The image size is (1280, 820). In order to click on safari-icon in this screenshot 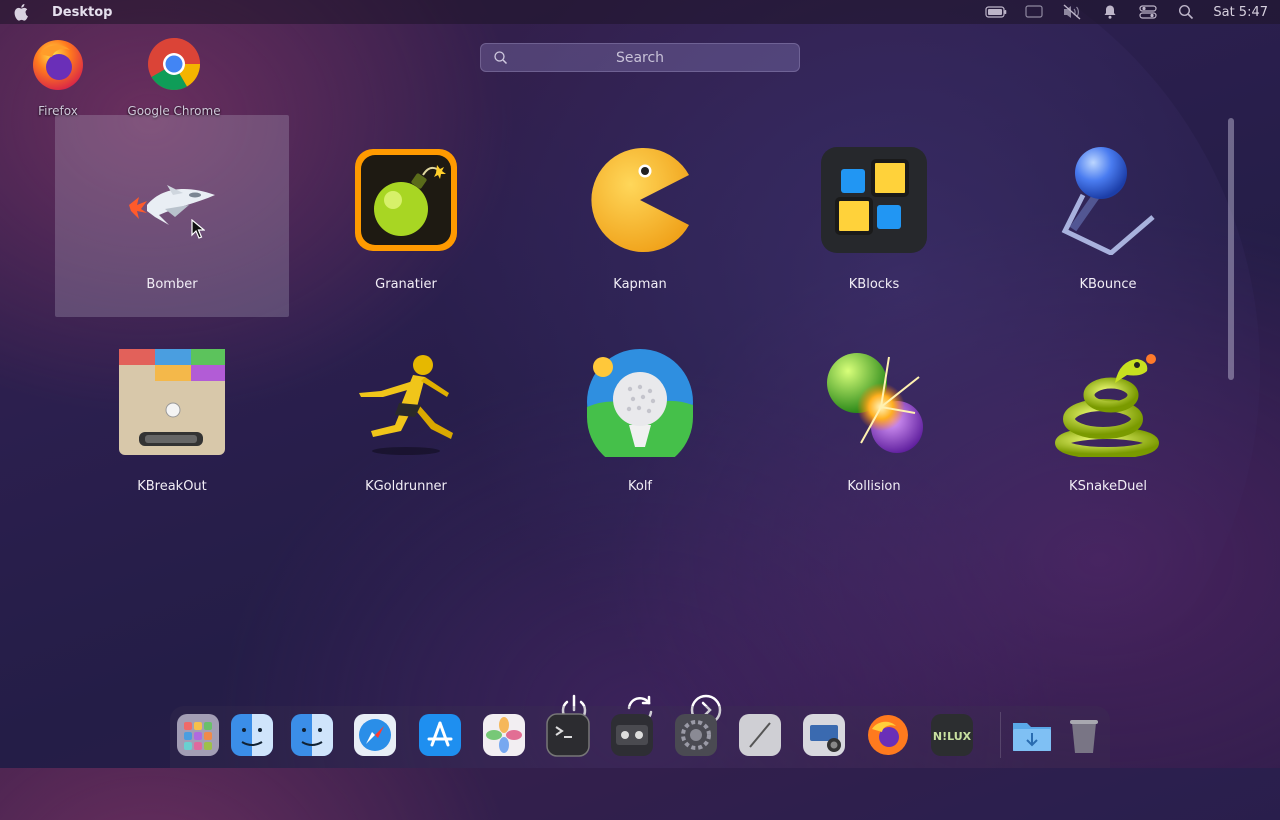, I will do `click(375, 735)`.